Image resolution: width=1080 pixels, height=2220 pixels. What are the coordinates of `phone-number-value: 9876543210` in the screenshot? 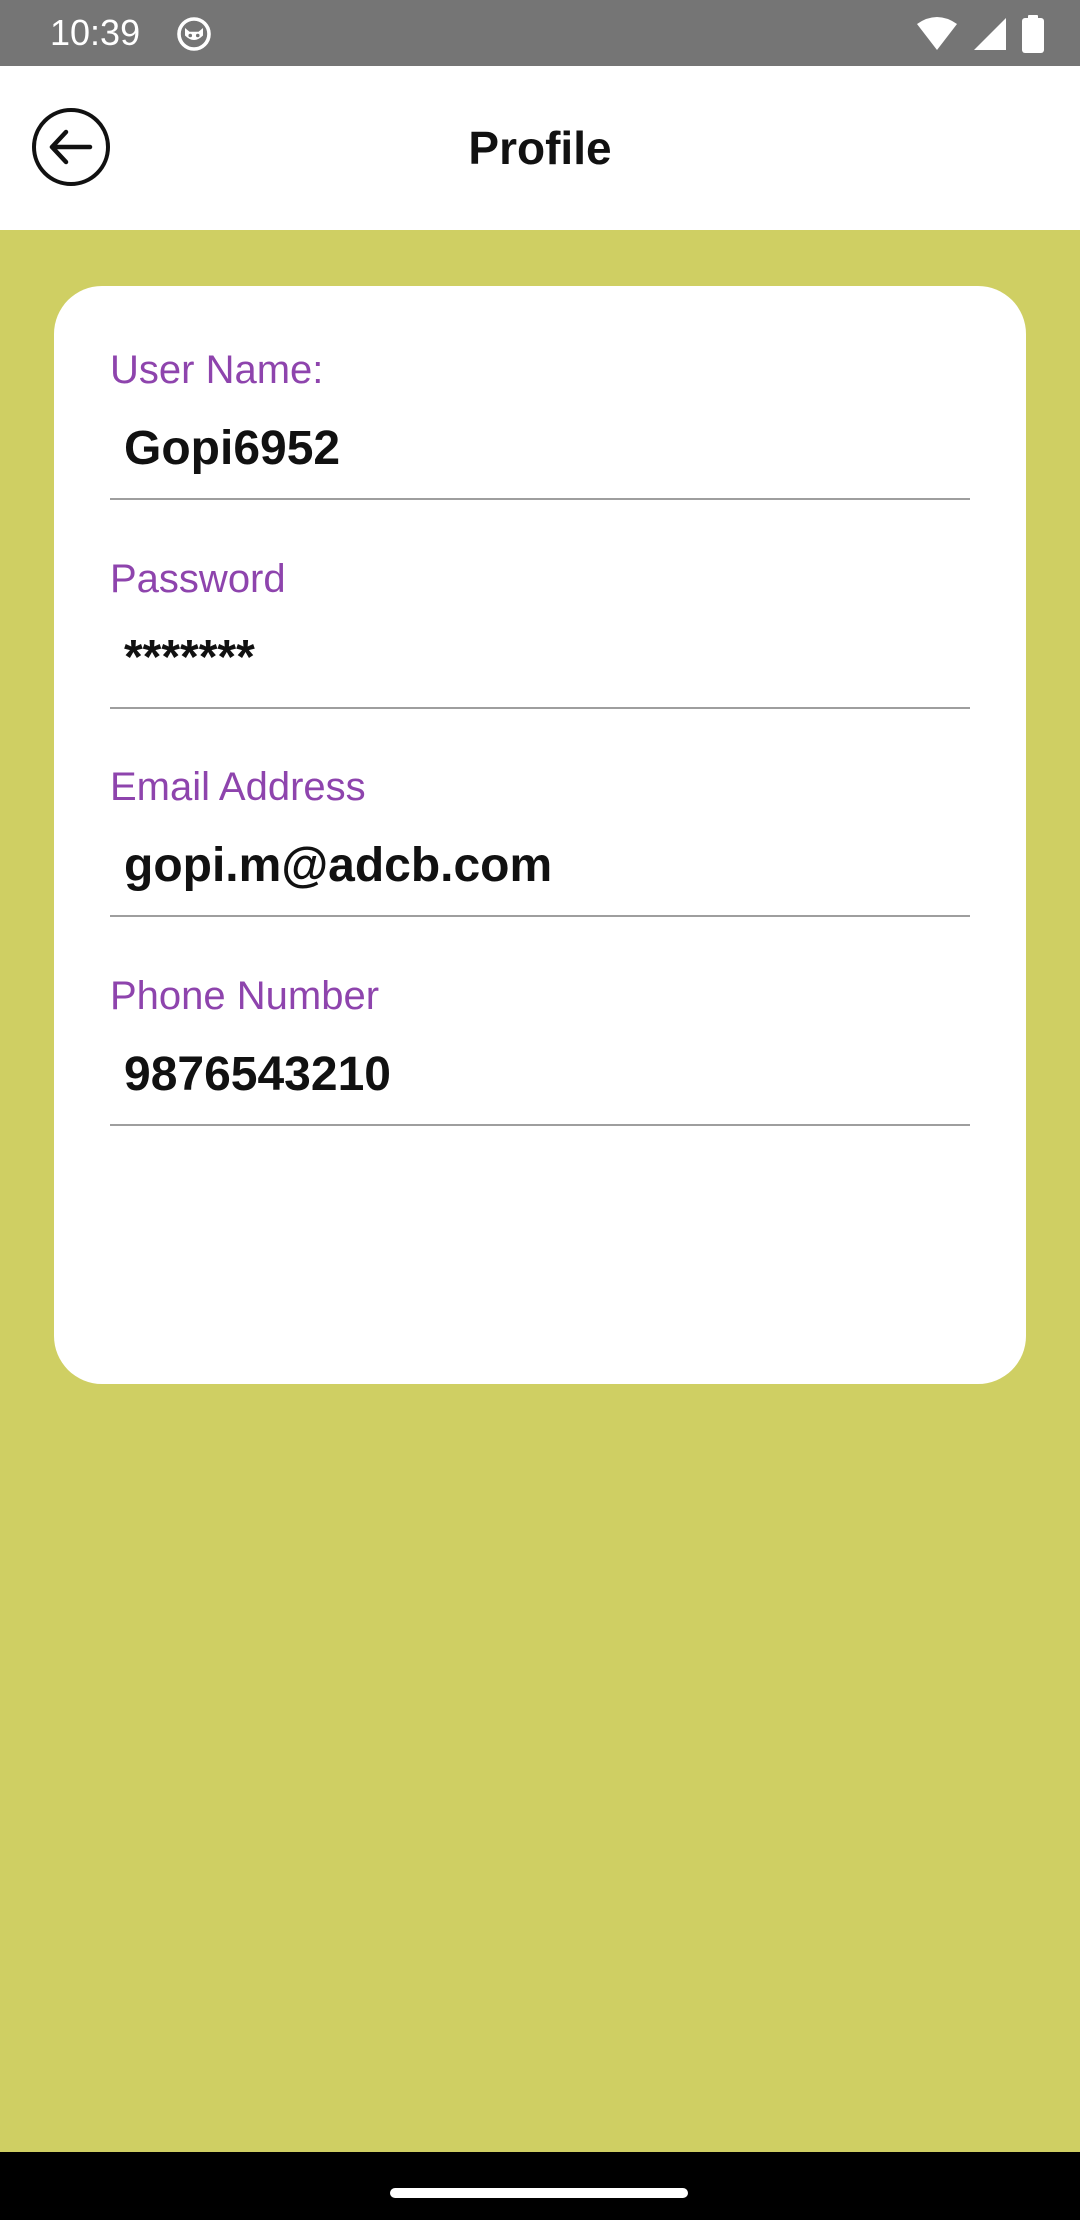 It's located at (540, 1075).